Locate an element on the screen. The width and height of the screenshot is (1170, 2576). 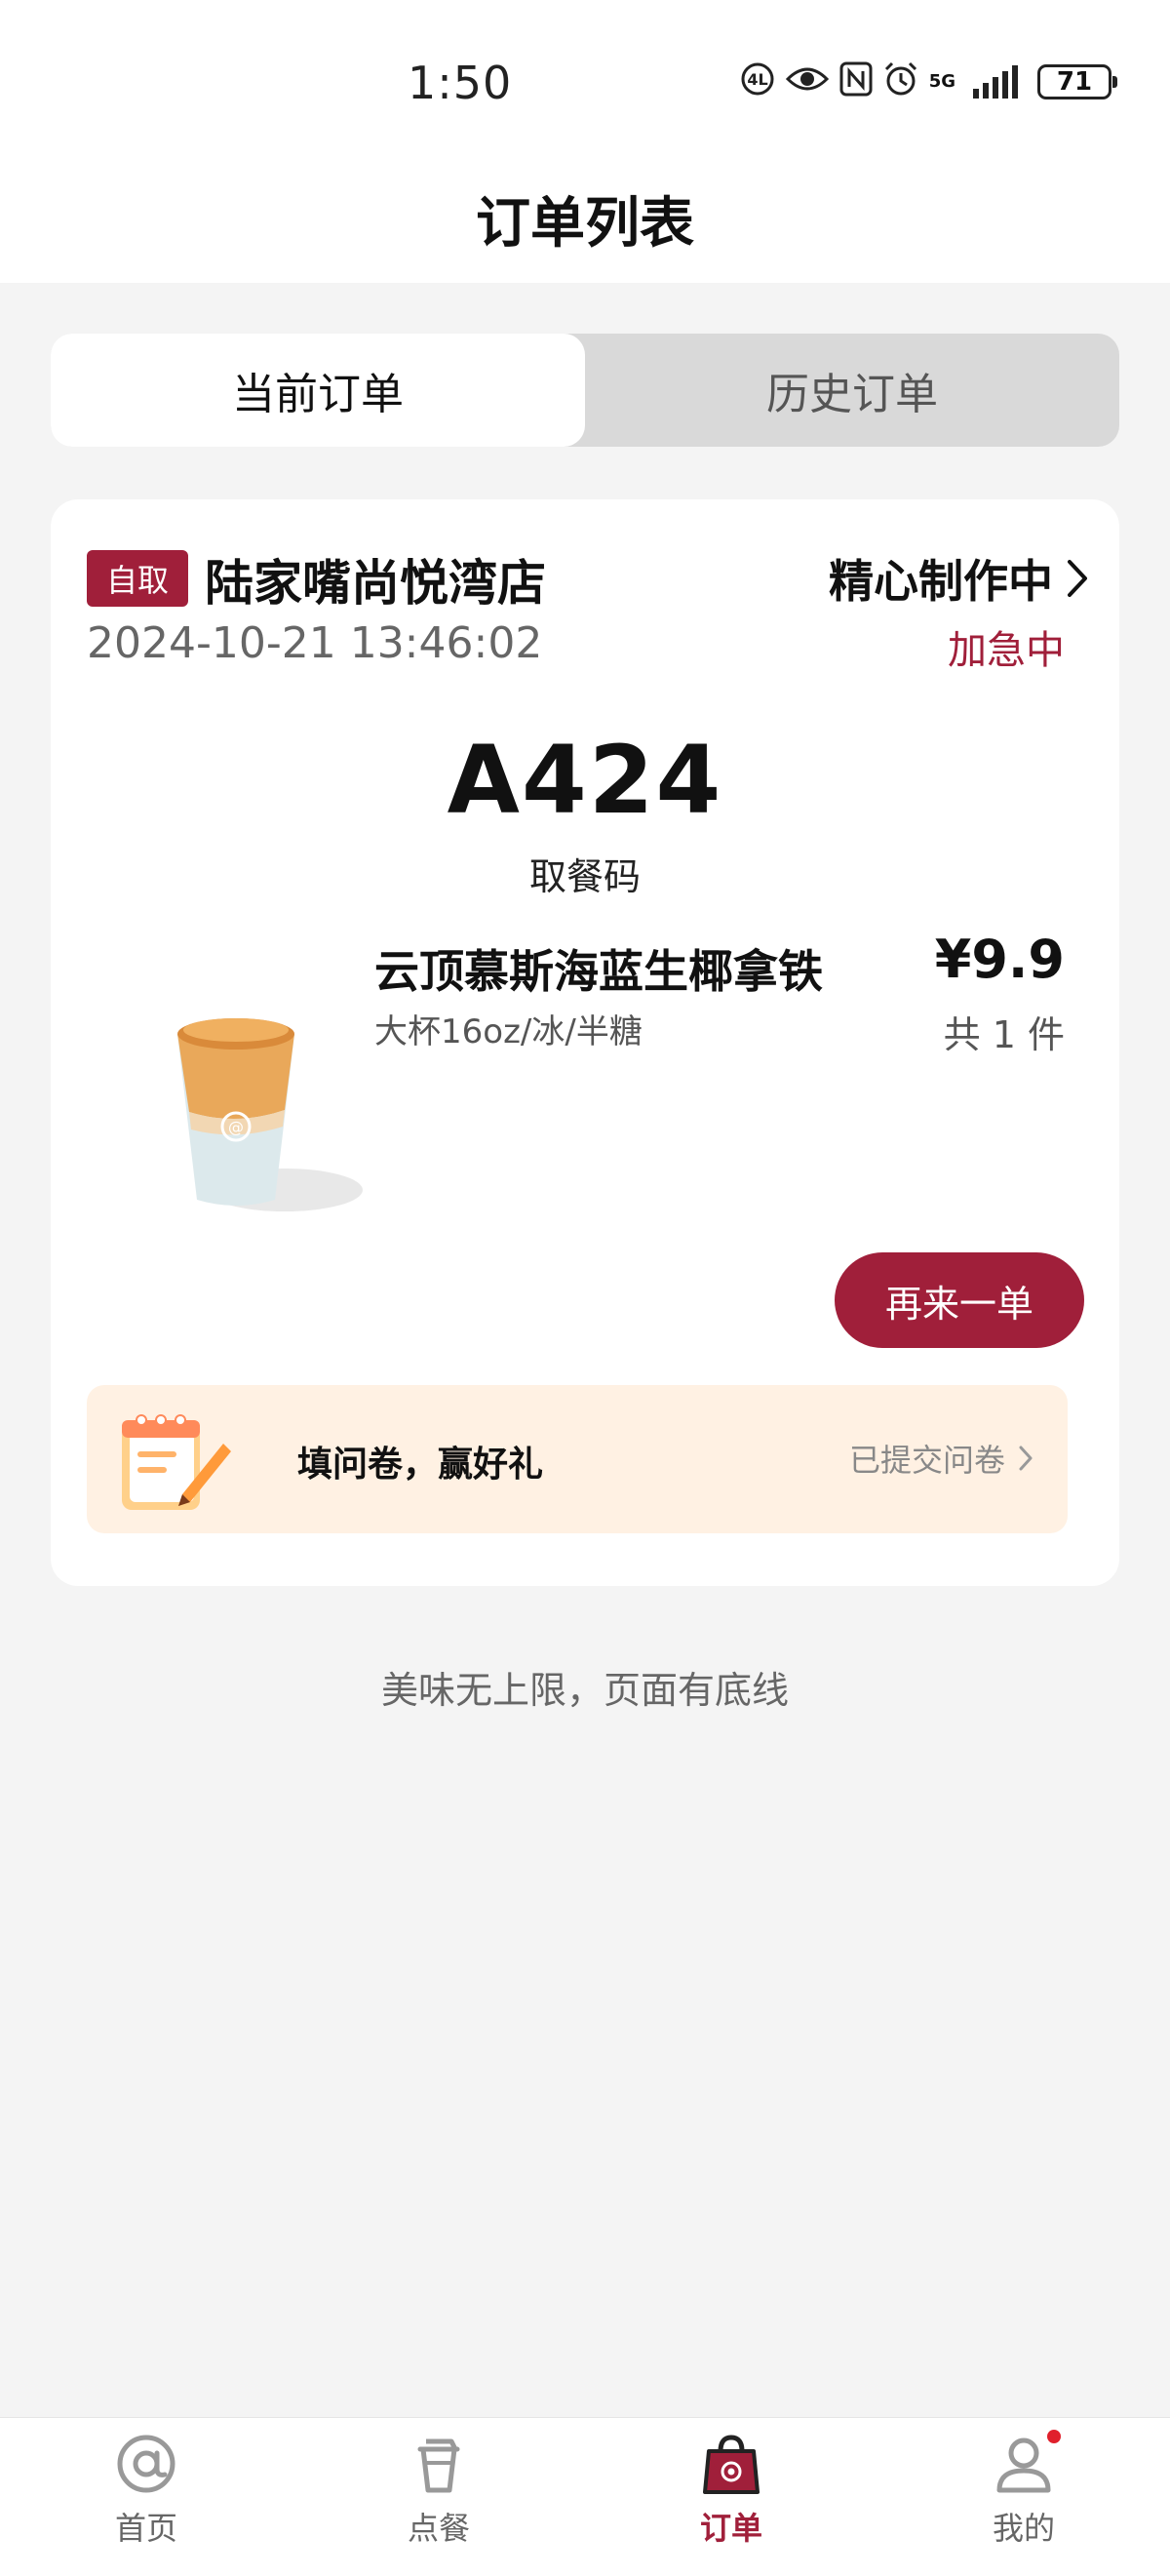
order-status-link: 精心制作中 is located at coordinates (958, 578).